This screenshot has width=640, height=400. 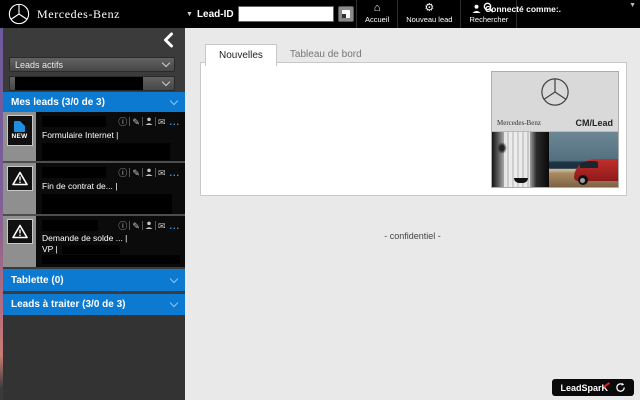 What do you see at coordinates (520, 159) in the screenshot?
I see `interior-photo` at bounding box center [520, 159].